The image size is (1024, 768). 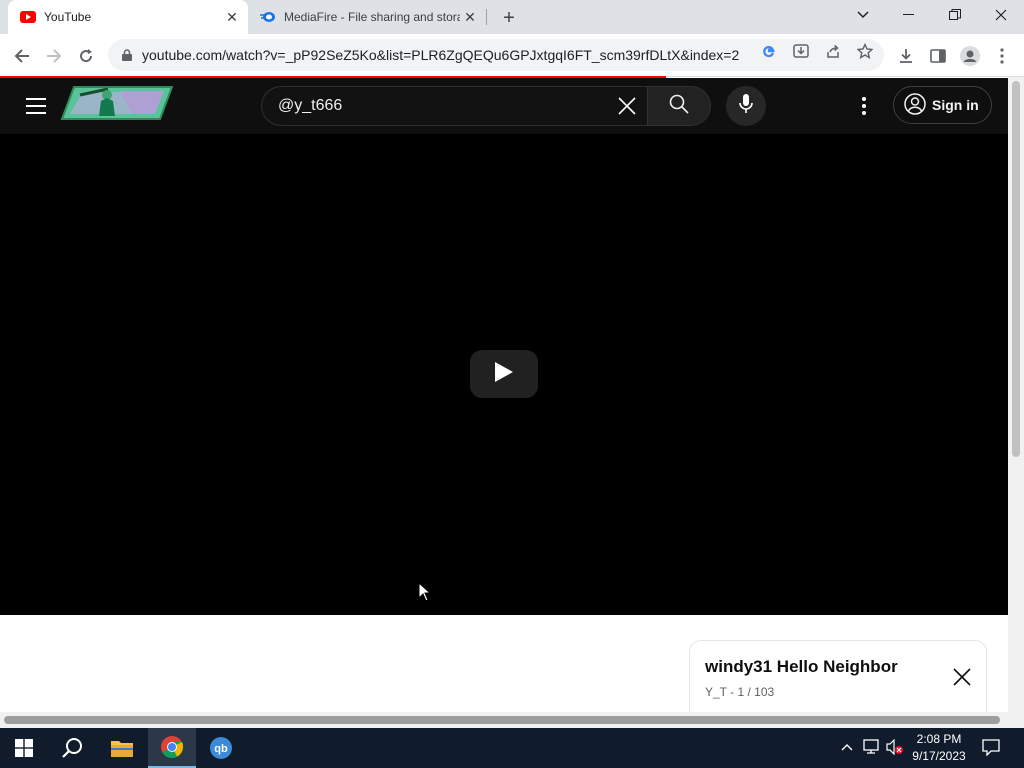 I want to click on playlist-info: Y_T - 1 / 103, so click(x=739, y=692).